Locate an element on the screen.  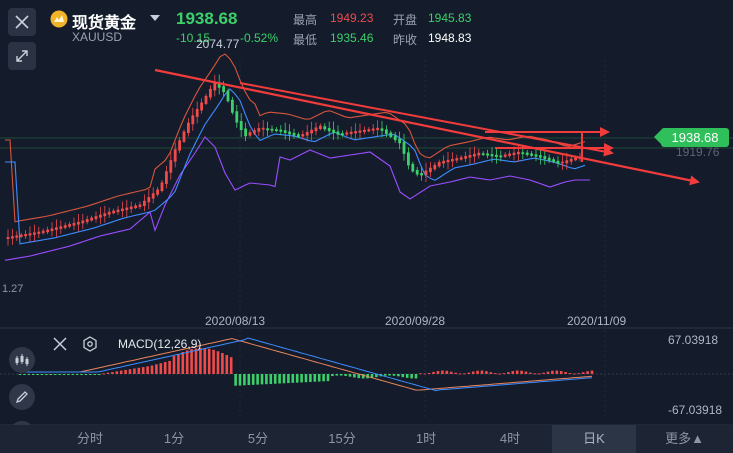
close-button is located at coordinates (22, 22).